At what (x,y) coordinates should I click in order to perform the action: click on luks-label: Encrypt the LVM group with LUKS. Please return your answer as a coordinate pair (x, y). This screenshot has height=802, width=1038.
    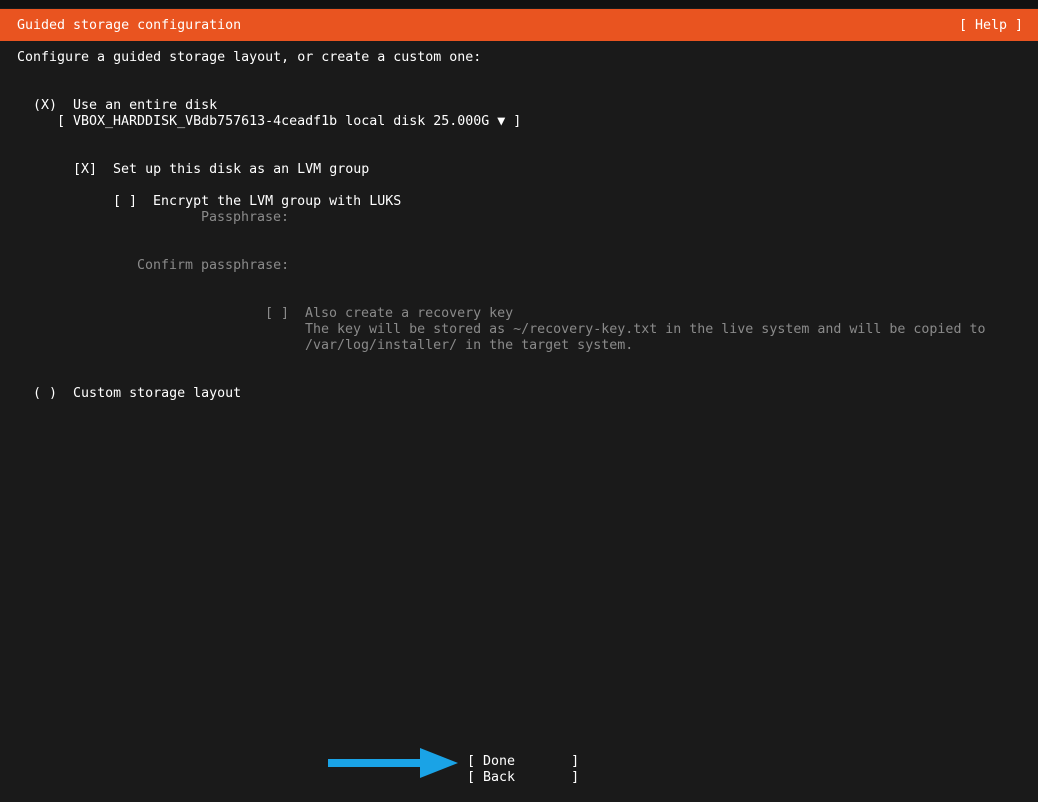
    Looking at the image, I should click on (277, 201).